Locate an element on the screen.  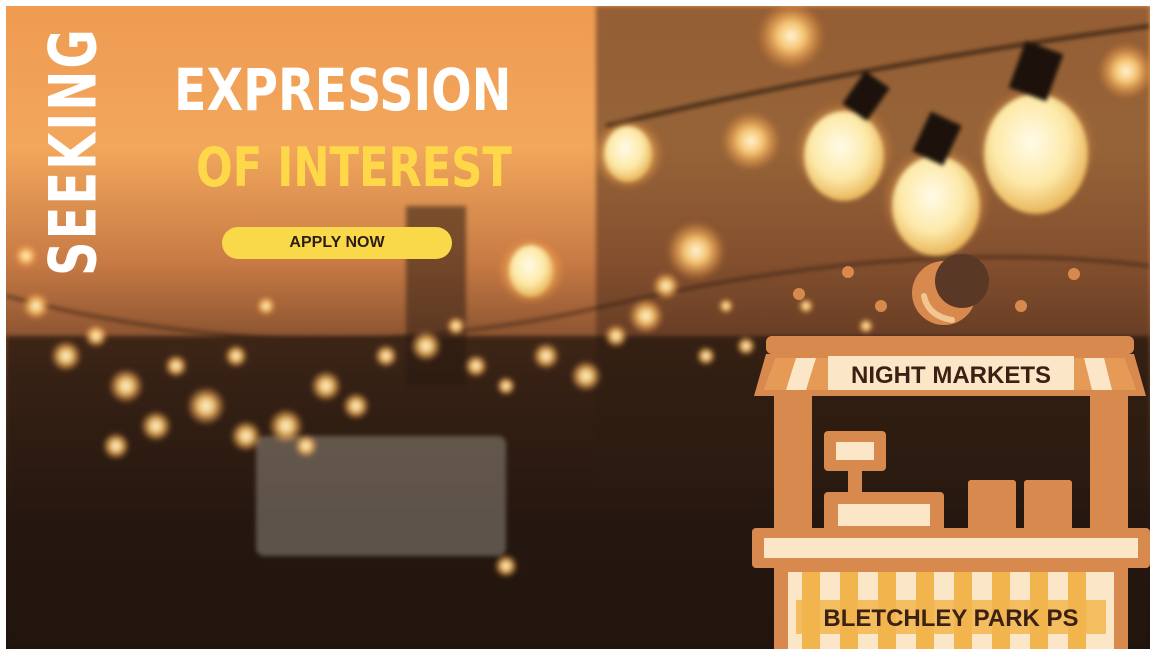
seeking-vertical-text: SEEKING is located at coordinates (74, 151).